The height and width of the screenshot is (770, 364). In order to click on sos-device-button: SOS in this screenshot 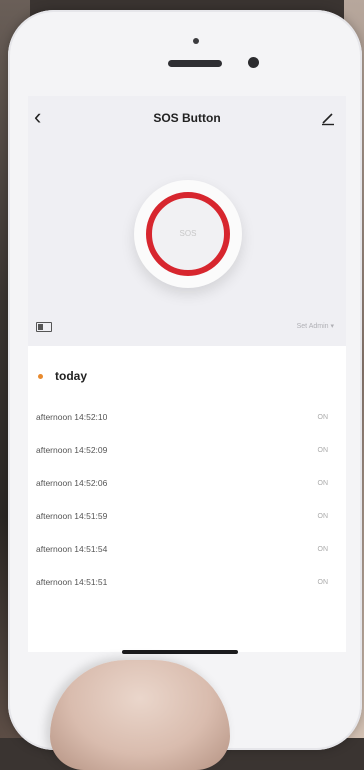, I will do `click(188, 234)`.